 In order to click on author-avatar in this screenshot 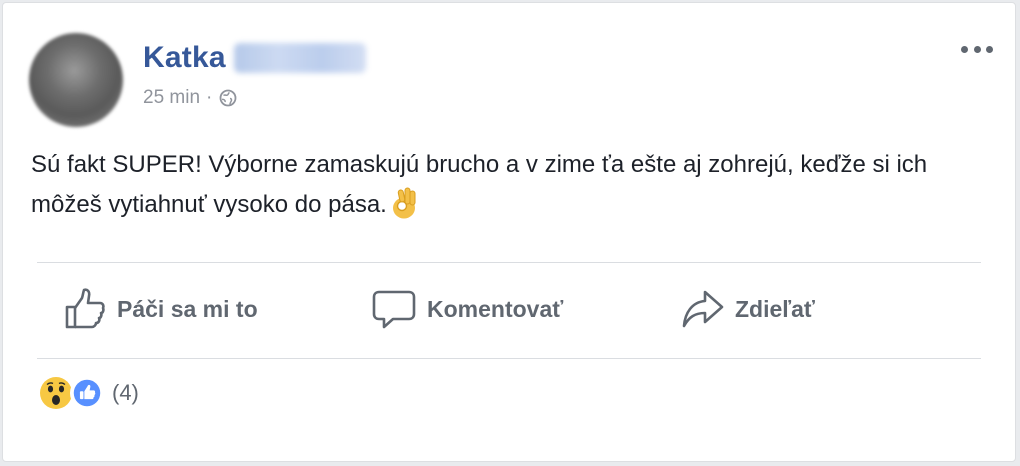, I will do `click(76, 80)`.